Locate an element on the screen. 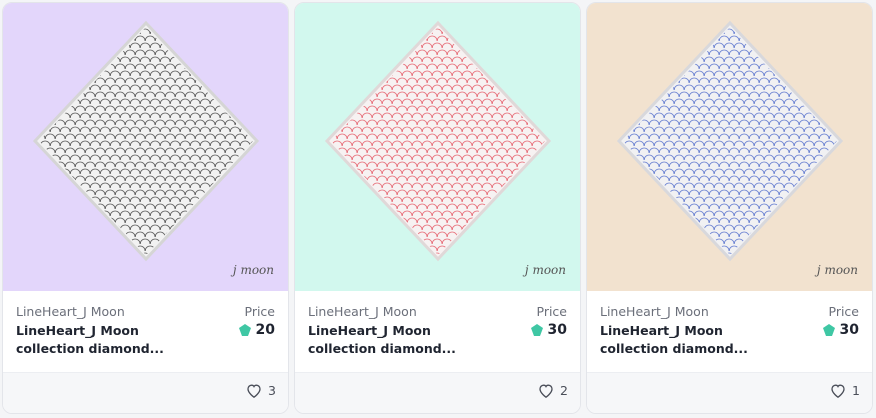 This screenshot has height=418, width=876. like-count: 2 is located at coordinates (564, 390).